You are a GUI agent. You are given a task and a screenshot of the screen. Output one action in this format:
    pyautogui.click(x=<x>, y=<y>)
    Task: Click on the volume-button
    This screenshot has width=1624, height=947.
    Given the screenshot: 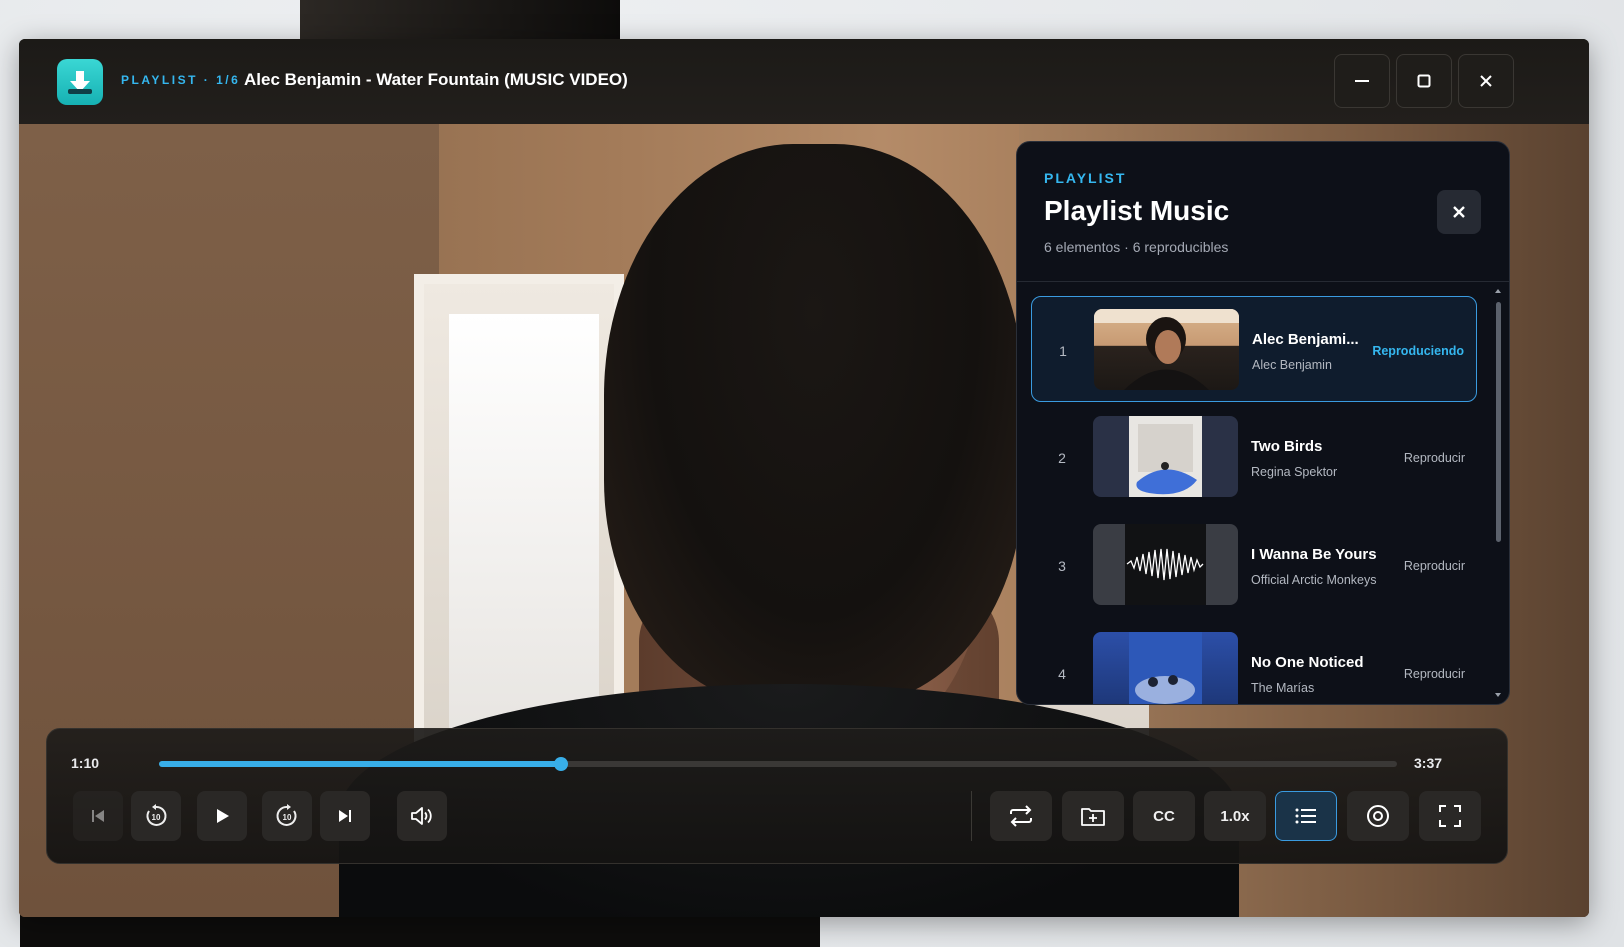 What is the action you would take?
    pyautogui.click(x=422, y=816)
    